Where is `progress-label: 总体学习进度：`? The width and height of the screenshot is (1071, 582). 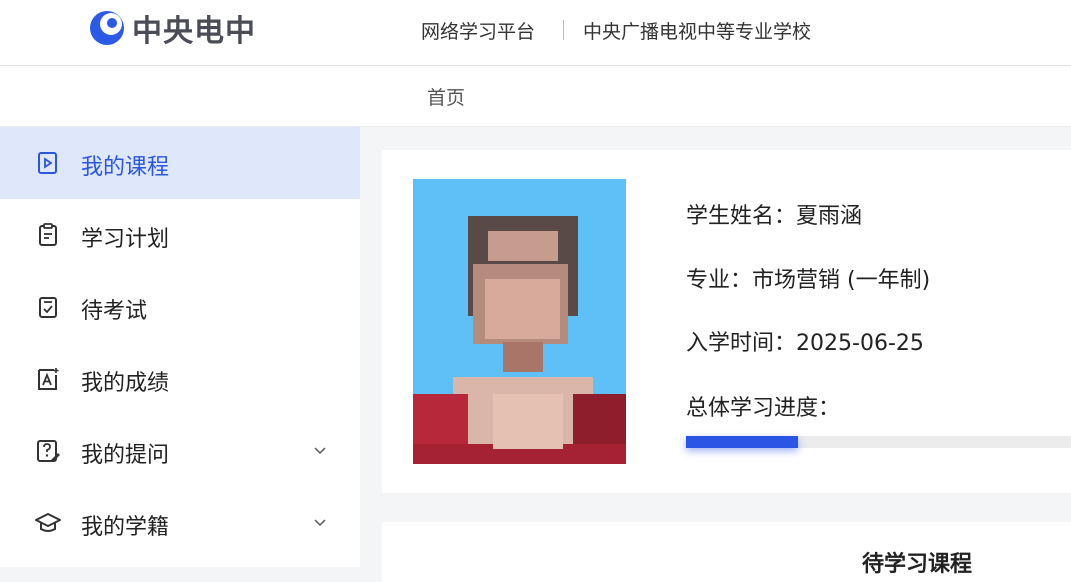
progress-label: 总体学习进度： is located at coordinates (763, 408).